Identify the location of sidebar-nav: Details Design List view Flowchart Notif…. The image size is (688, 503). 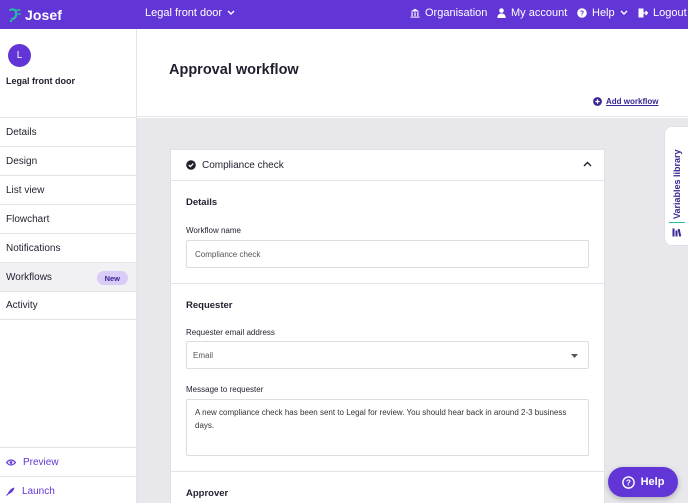
(68, 218).